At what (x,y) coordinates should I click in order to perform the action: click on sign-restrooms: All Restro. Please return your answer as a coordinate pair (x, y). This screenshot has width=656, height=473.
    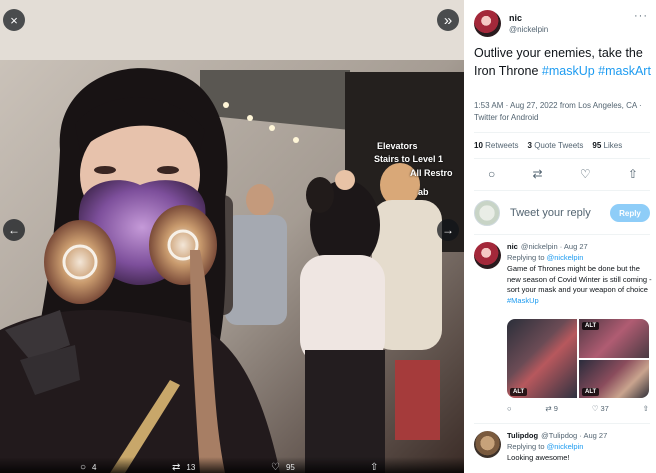
    Looking at the image, I should click on (431, 173).